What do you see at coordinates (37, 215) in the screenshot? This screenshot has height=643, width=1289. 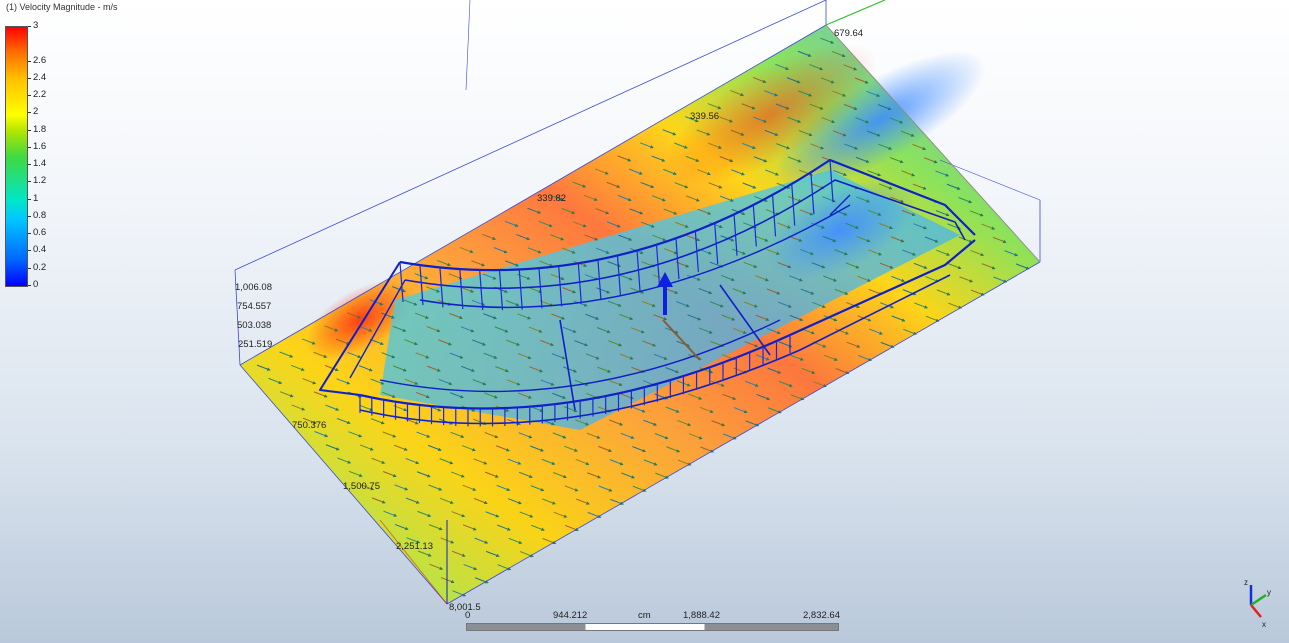 I see `legend-tick-10: 0.8` at bounding box center [37, 215].